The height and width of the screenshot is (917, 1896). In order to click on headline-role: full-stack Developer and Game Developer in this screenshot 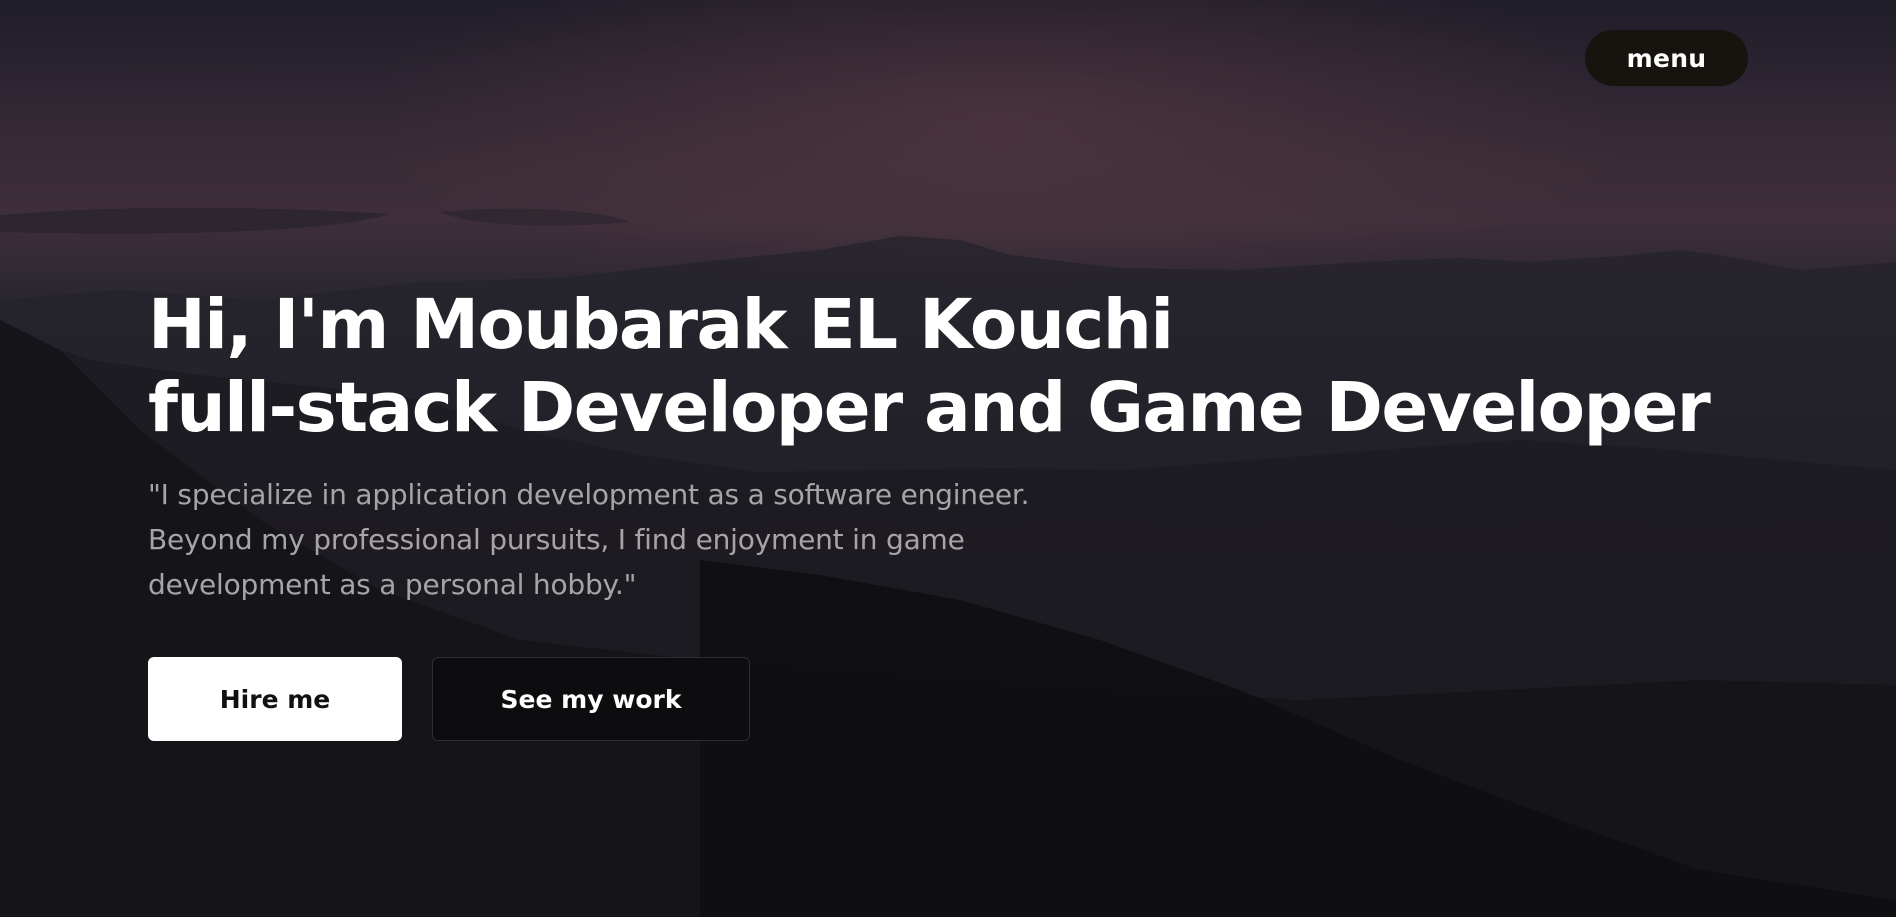, I will do `click(929, 408)`.